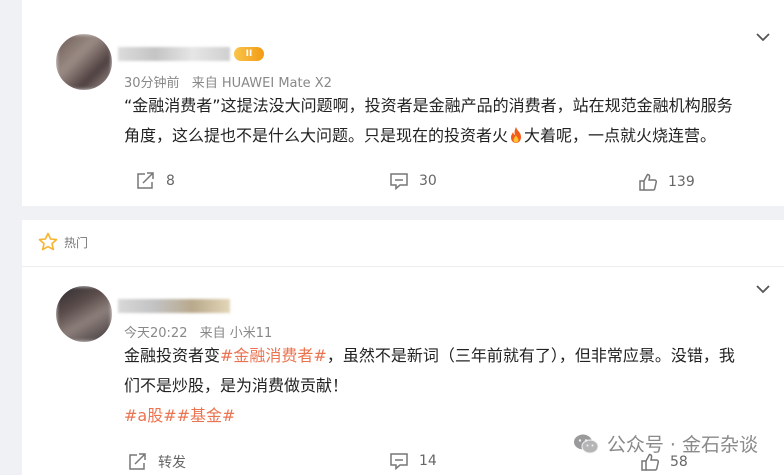 The width and height of the screenshot is (784, 475). Describe the element at coordinates (428, 105) in the screenshot. I see `comment-text-line: “金融消费者”这提法没大问题啊，投资者是金融产品的消费者，站在规范金融机构服务` at that location.